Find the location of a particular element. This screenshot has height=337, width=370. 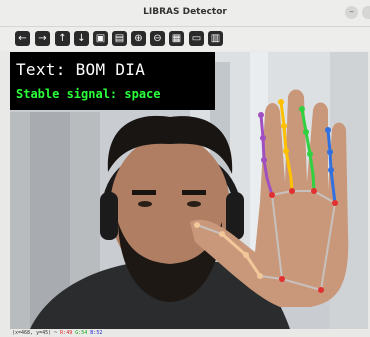

zoom-in-icon: ⊕ is located at coordinates (138, 38).